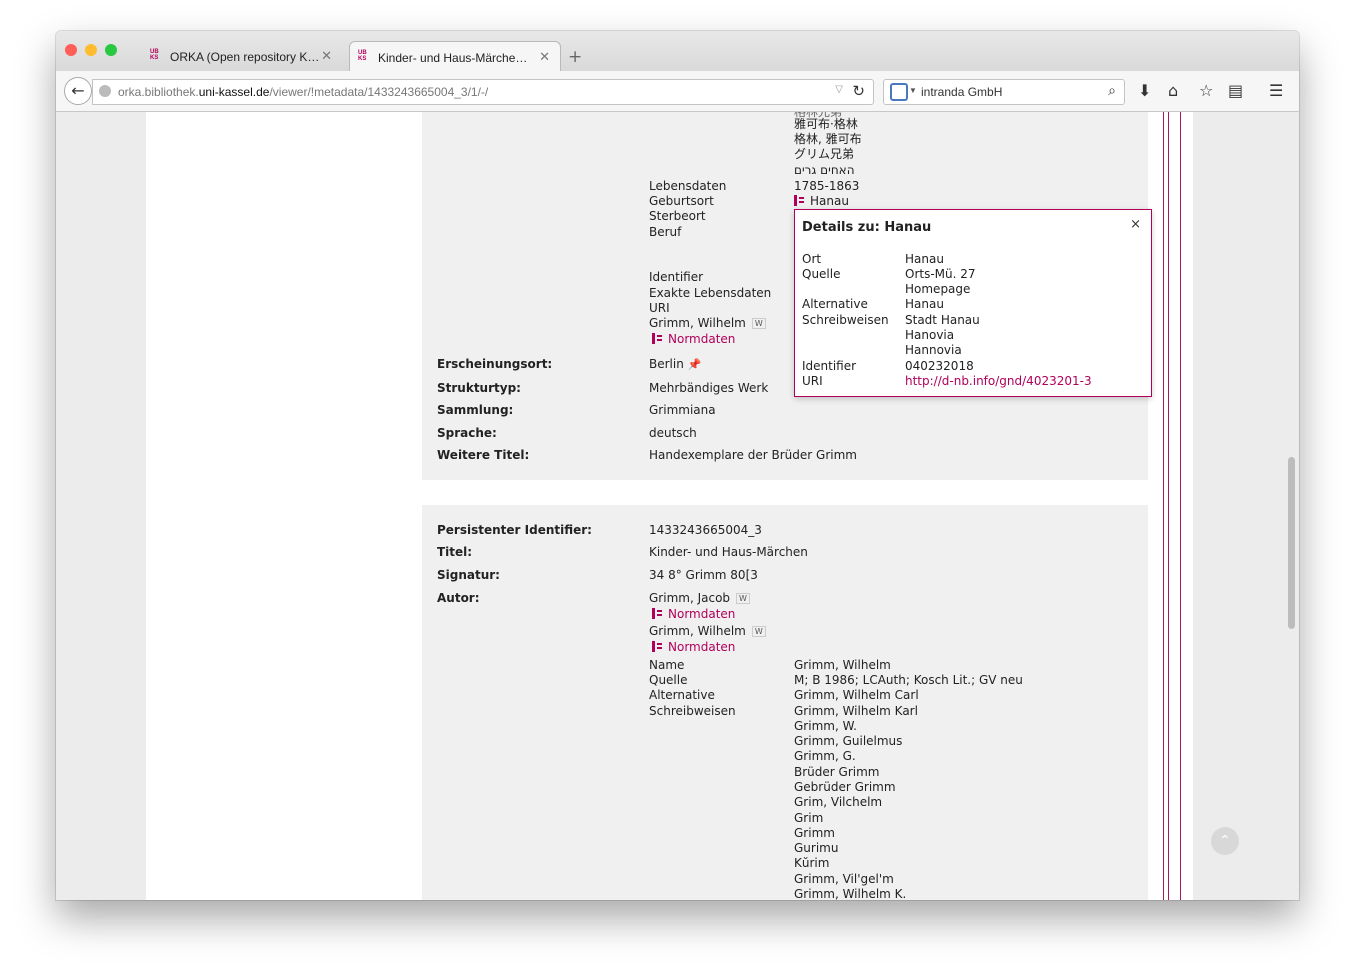 Image resolution: width=1355 pixels, height=980 pixels. Describe the element at coordinates (826, 124) in the screenshot. I see `alt-name: 雅可布·格林` at that location.